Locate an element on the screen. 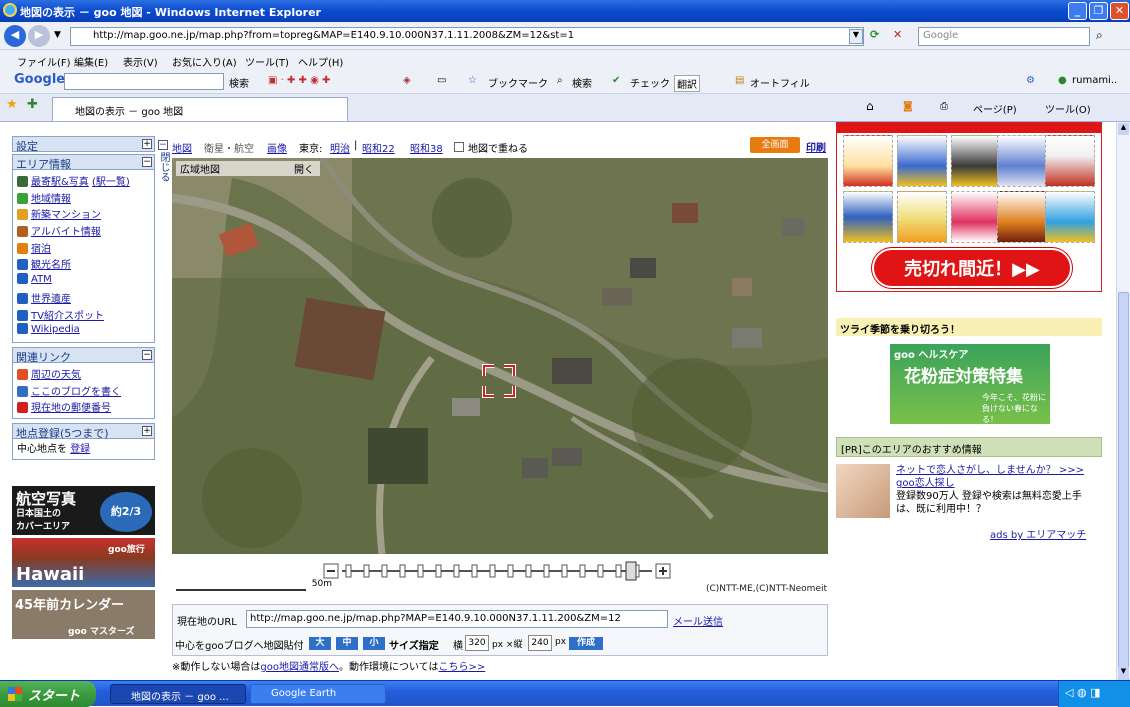  toolbar-autofill: オートフィル is located at coordinates (780, 82).